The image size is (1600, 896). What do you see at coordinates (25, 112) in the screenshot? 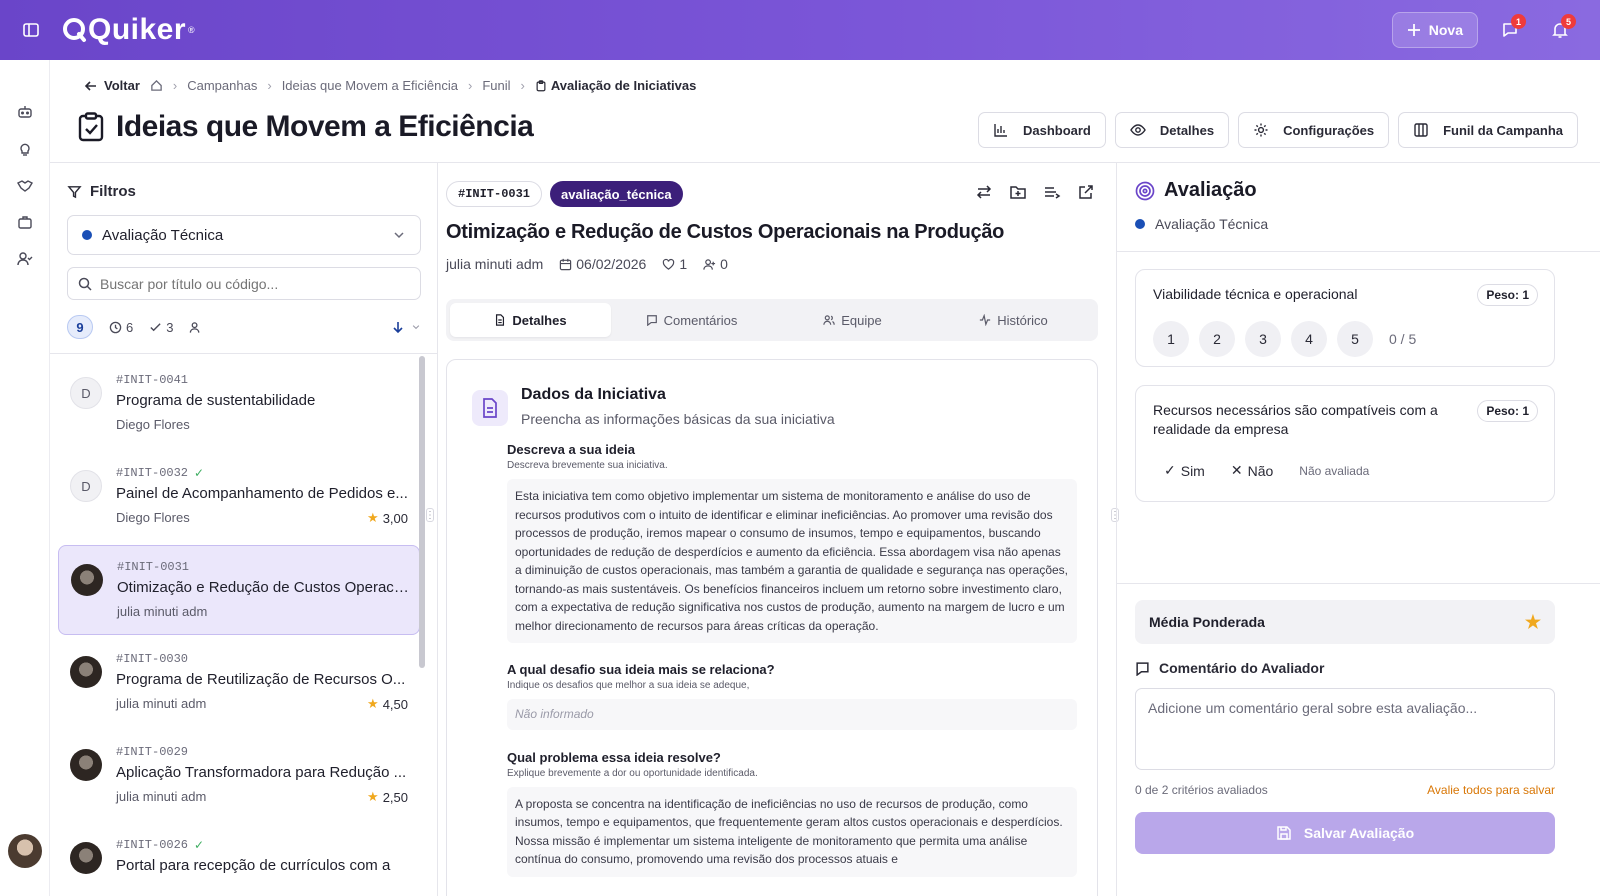
I see `rail-robot-icon` at bounding box center [25, 112].